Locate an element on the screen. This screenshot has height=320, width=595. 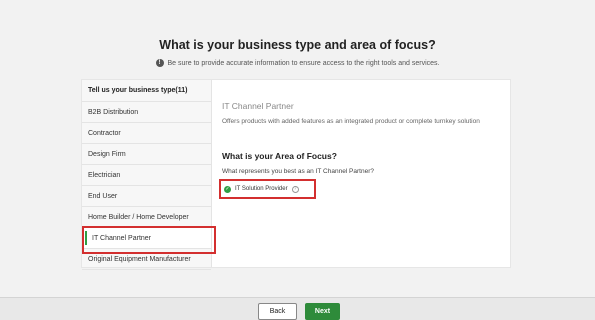
sidebar-item-design-firm: Design Firm is located at coordinates (146, 154).